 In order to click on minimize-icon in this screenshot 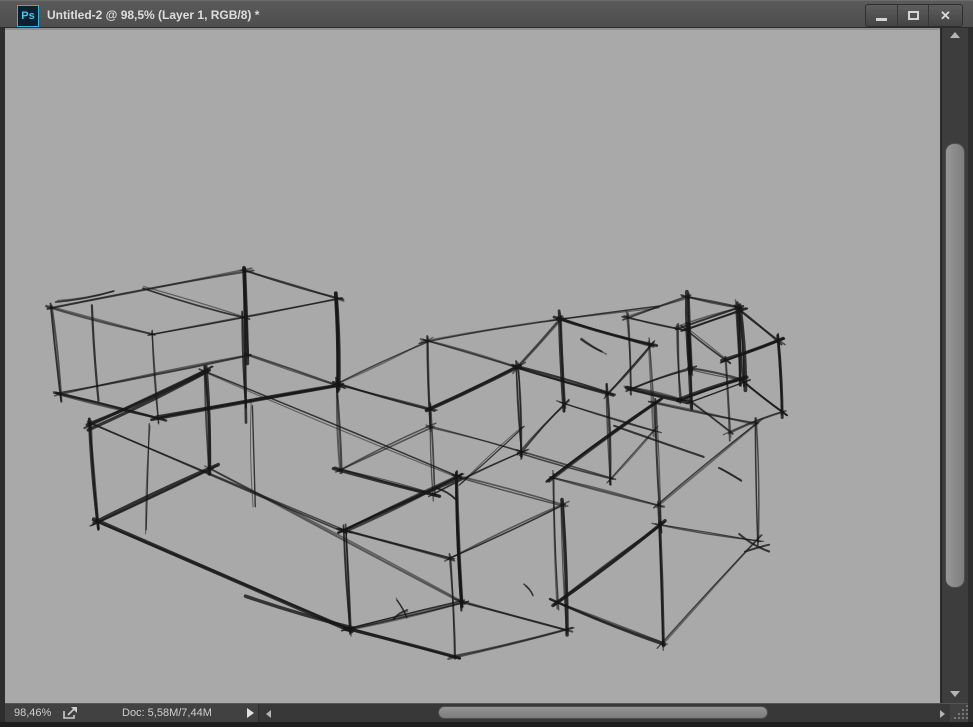, I will do `click(881, 19)`.